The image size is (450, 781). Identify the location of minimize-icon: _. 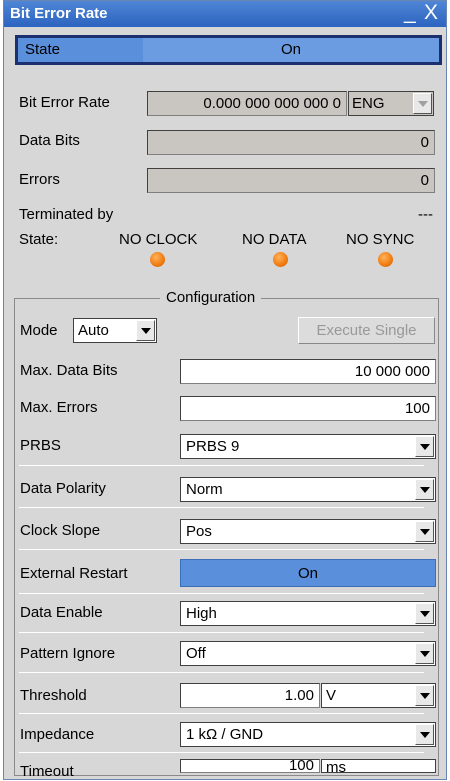
(410, 13).